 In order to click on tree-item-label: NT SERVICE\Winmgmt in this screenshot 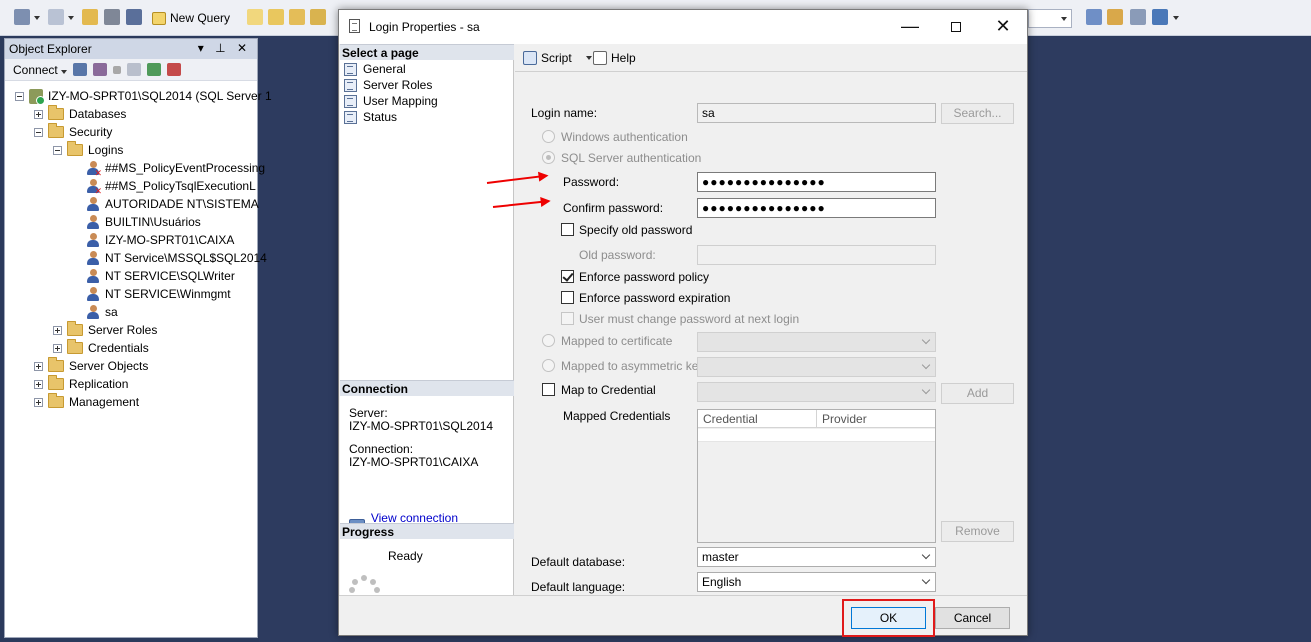, I will do `click(168, 294)`.